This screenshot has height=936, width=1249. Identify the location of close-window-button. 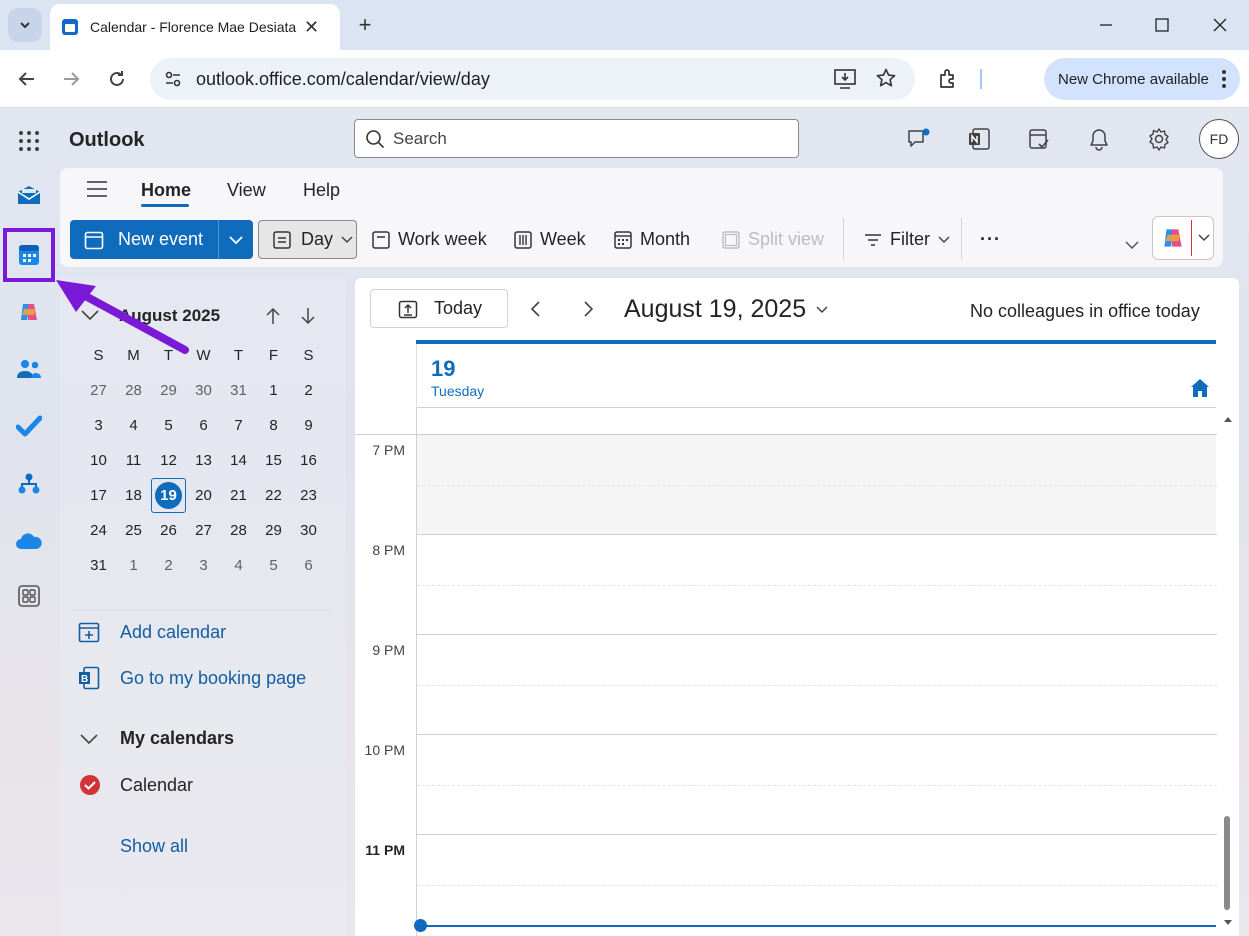
(1220, 25).